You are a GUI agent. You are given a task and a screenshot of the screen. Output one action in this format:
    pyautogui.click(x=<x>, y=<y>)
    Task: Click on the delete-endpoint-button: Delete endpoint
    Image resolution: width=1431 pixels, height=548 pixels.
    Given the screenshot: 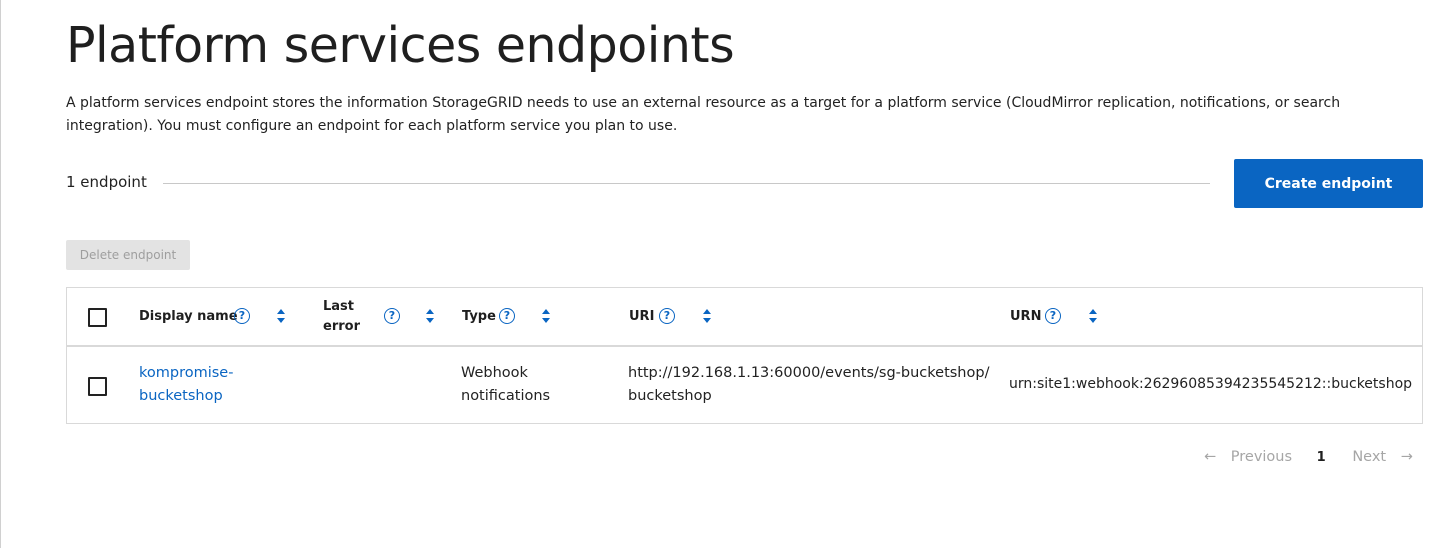 What is the action you would take?
    pyautogui.click(x=128, y=255)
    